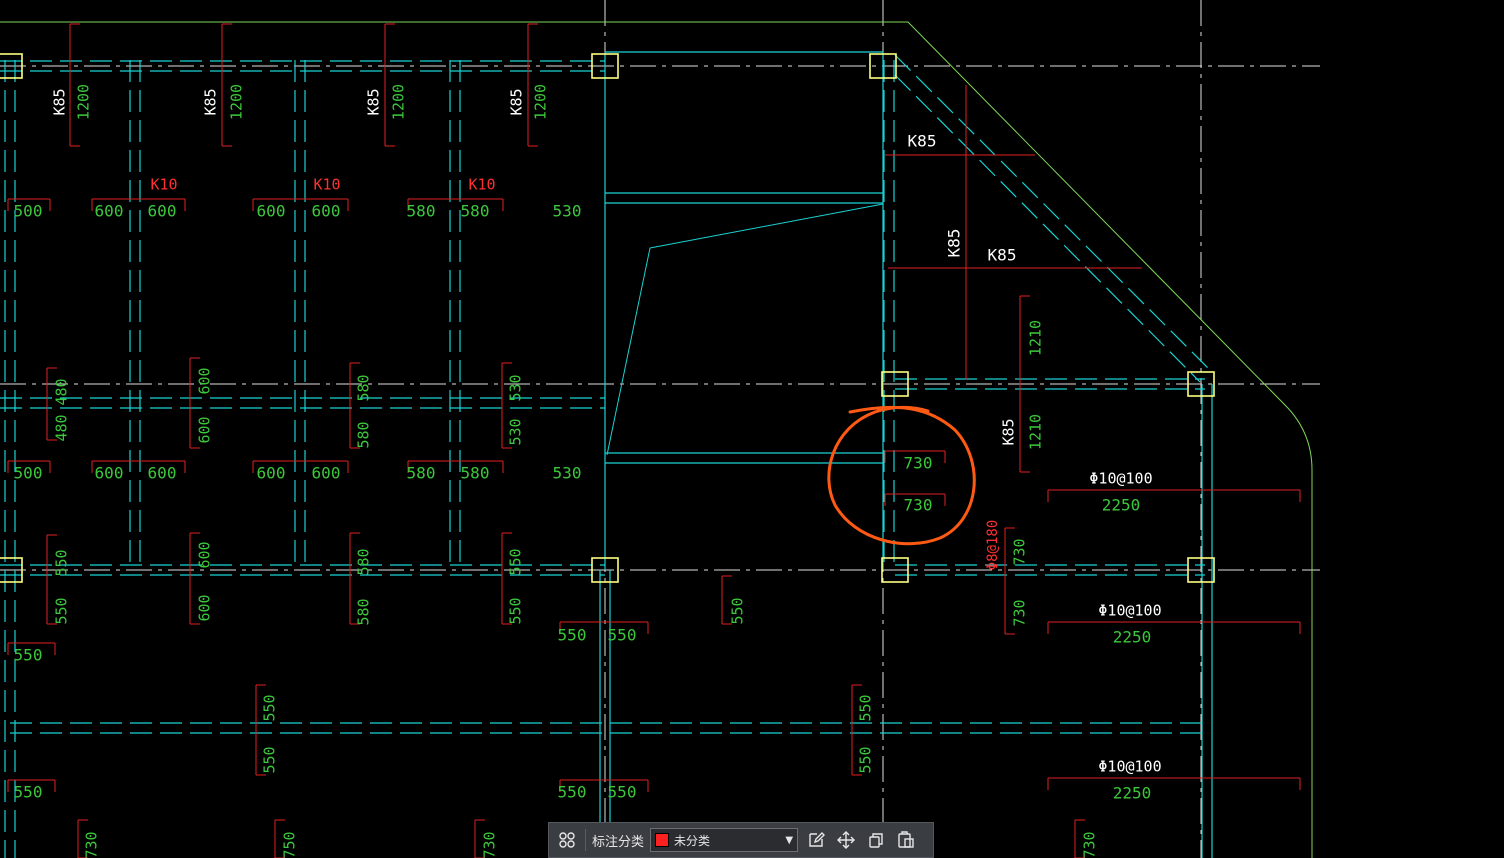  I want to click on annotation-v3-b: 550, so click(270, 759).